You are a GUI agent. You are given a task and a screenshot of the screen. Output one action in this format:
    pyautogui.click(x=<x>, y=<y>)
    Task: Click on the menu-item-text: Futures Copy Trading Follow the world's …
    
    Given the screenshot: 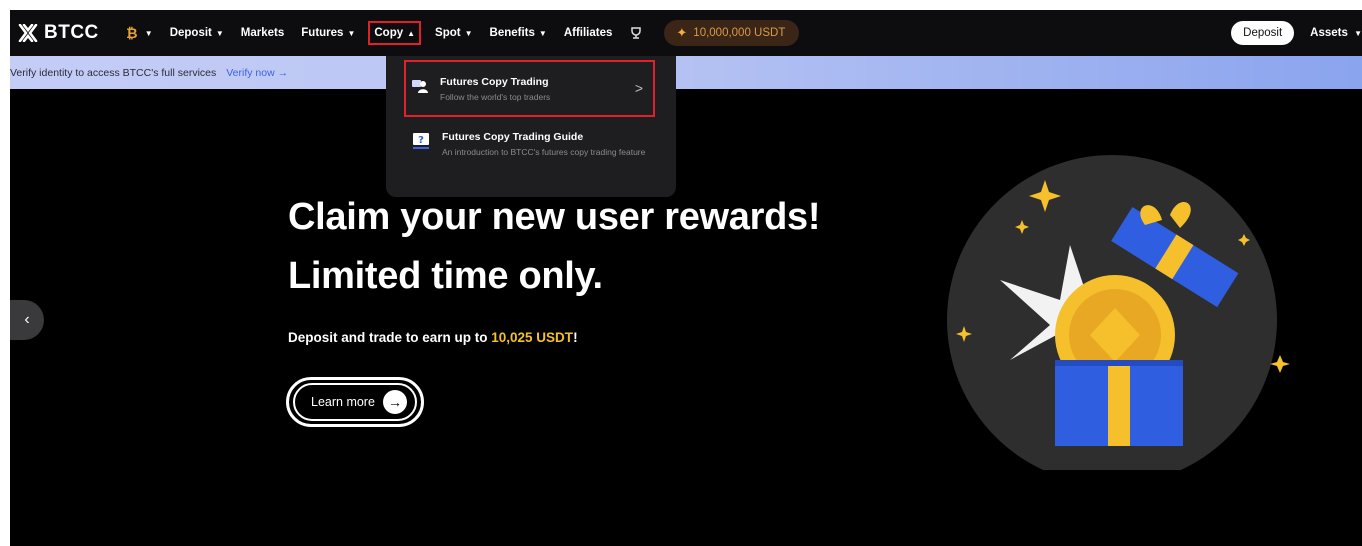 What is the action you would take?
    pyautogui.click(x=550, y=89)
    